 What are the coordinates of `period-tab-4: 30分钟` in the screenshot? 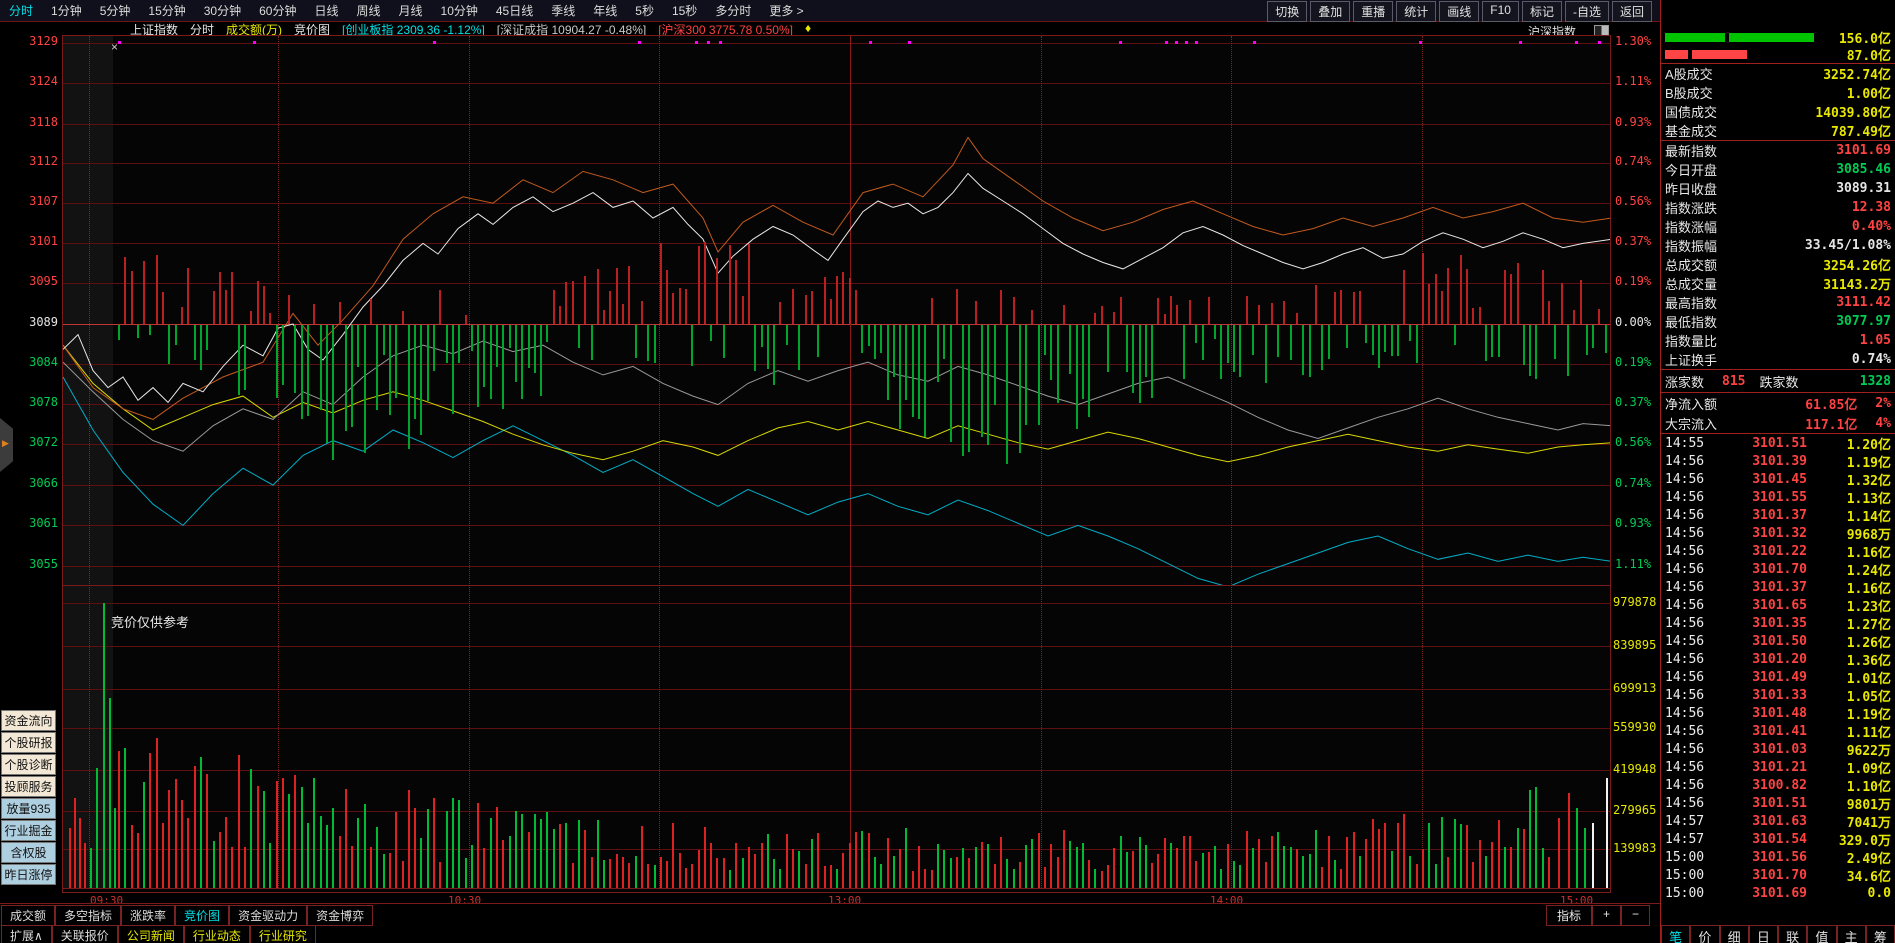 It's located at (222, 10).